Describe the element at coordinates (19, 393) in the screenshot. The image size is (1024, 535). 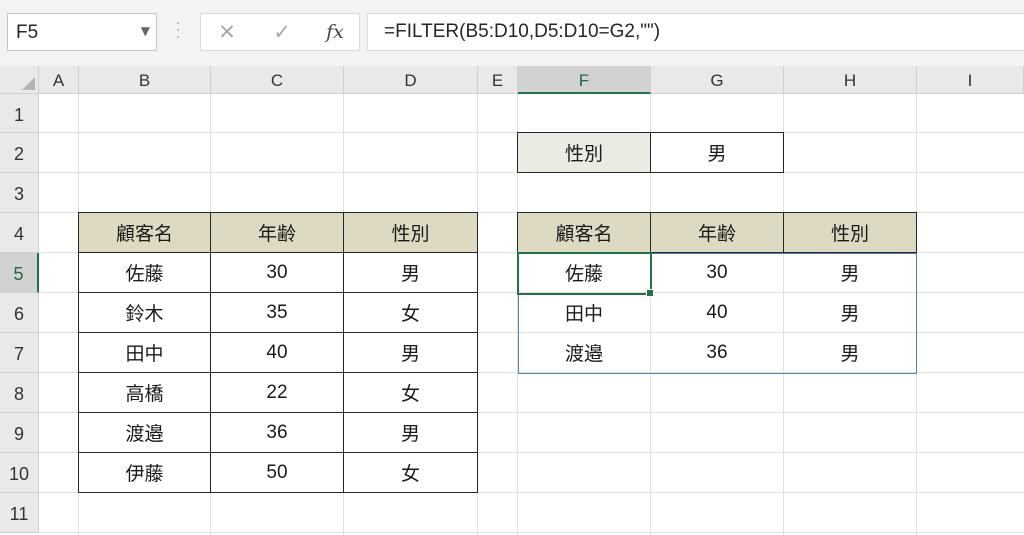
I see `row-header-8: 8` at that location.